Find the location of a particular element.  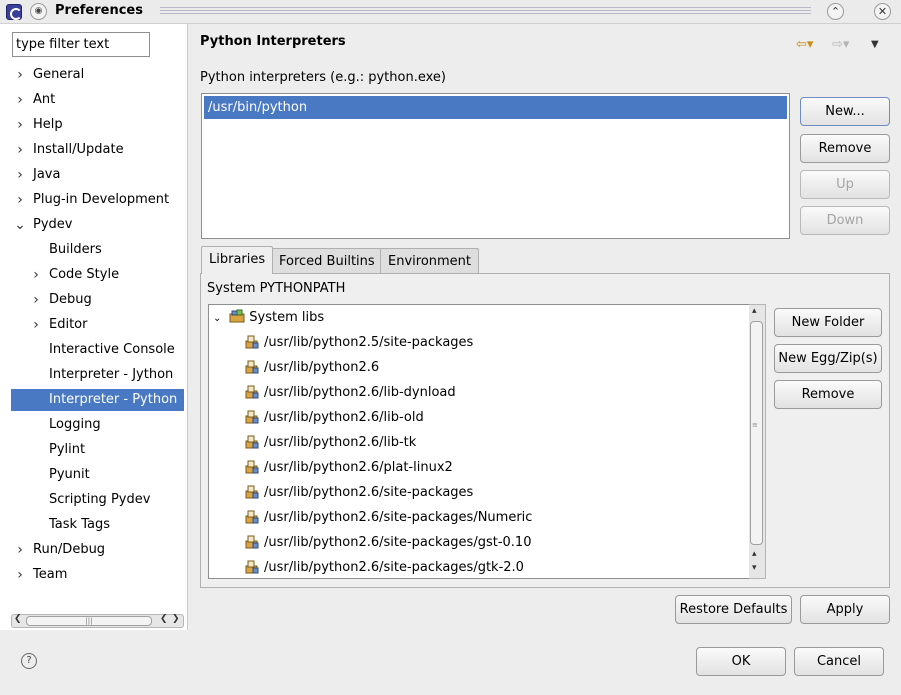

library-path-label: /usr/lib/python2.6/plat-linux2 is located at coordinates (358, 467).